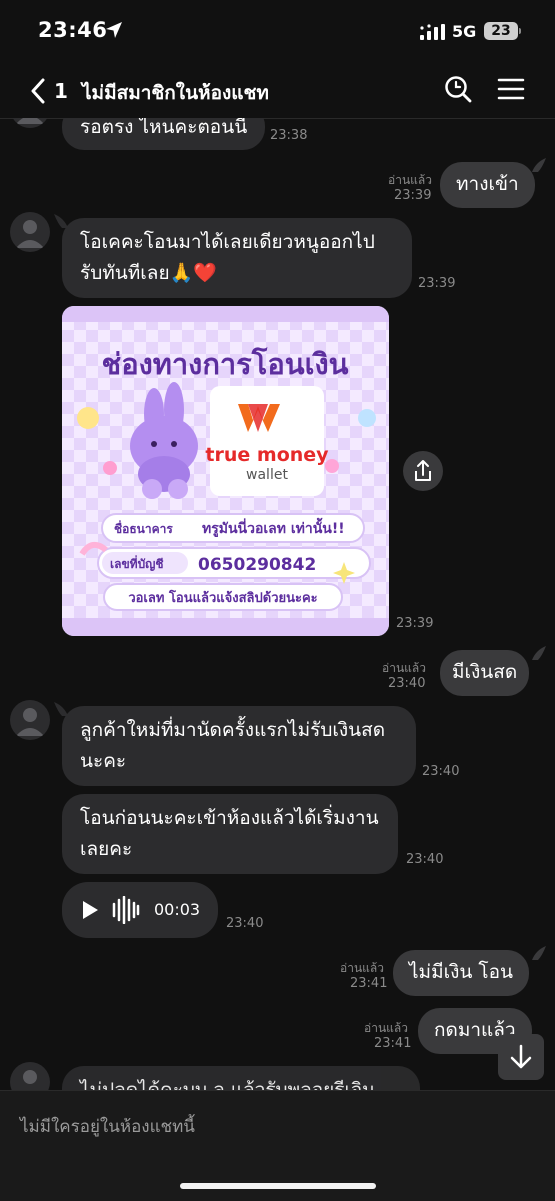 This screenshot has height=1201, width=555. I want to click on network-label: 5G, so click(464, 31).